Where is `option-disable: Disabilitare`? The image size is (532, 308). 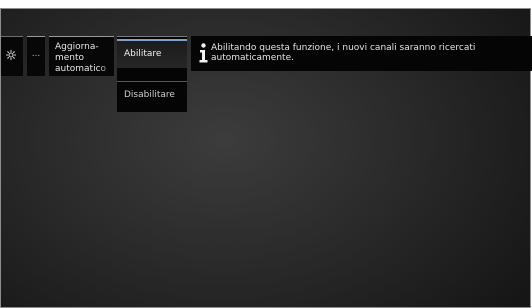
option-disable: Disabilitare is located at coordinates (152, 96).